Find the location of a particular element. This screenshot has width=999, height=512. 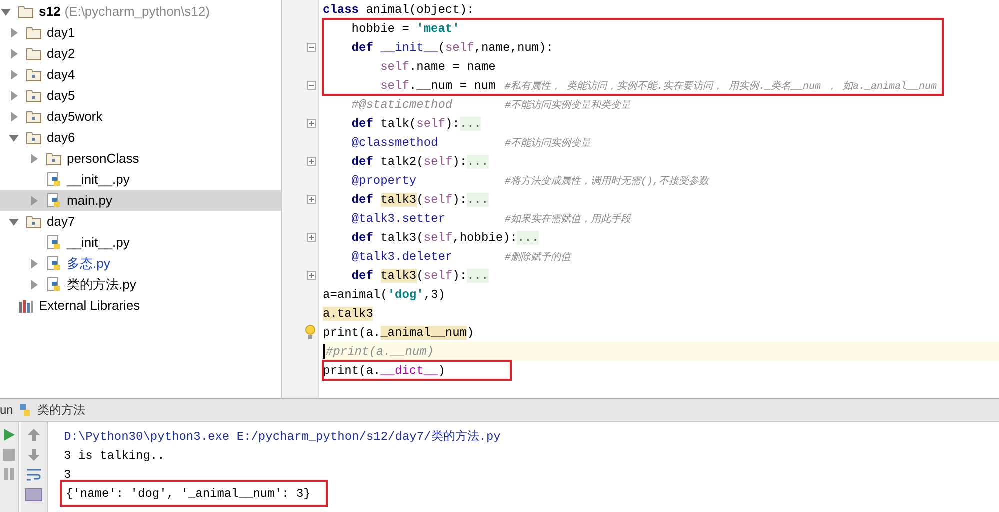

code-text: print(a.__dict__) is located at coordinates (384, 371).